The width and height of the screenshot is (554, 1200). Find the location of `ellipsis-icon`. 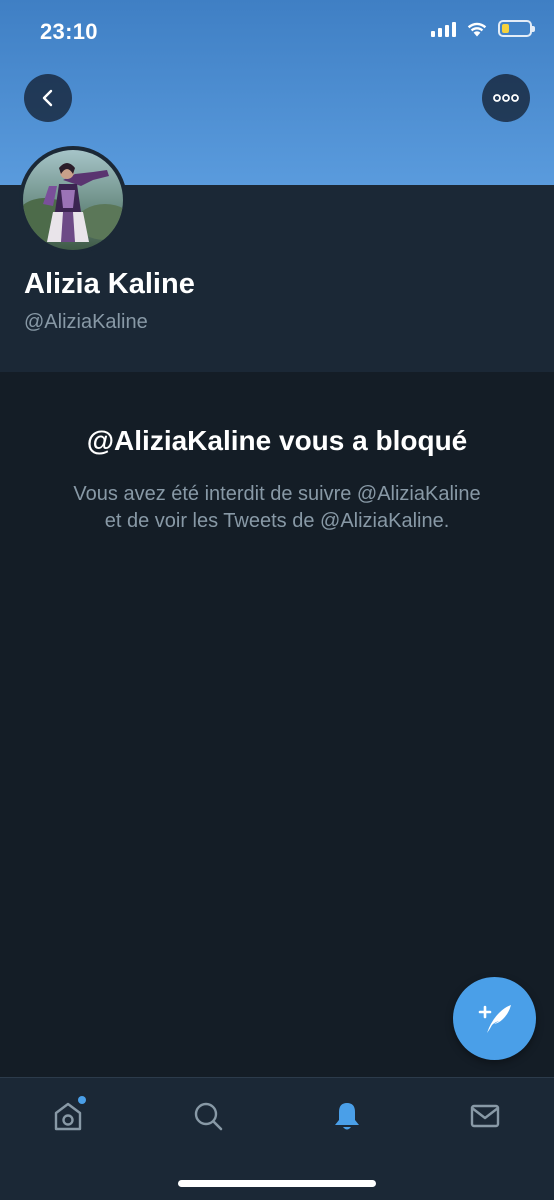

ellipsis-icon is located at coordinates (506, 98).